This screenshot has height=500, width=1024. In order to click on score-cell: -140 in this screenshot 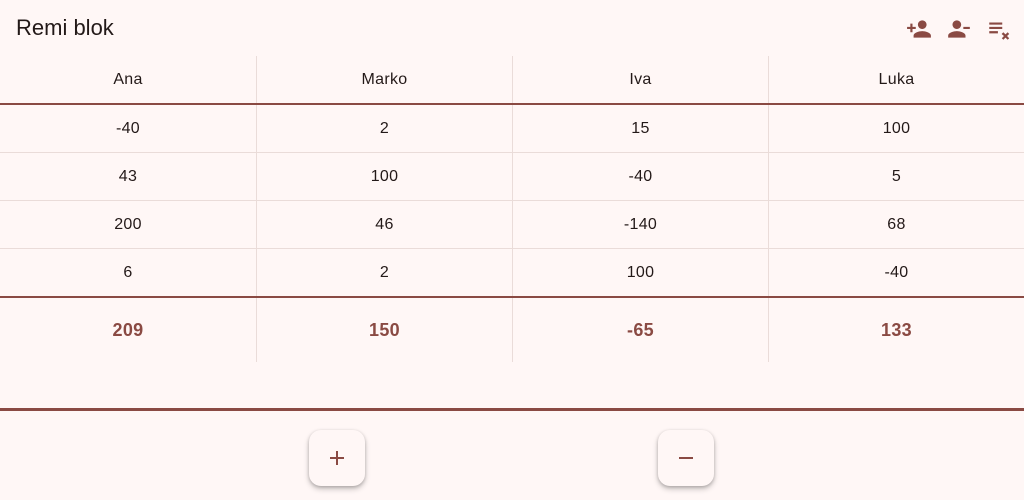, I will do `click(640, 224)`.